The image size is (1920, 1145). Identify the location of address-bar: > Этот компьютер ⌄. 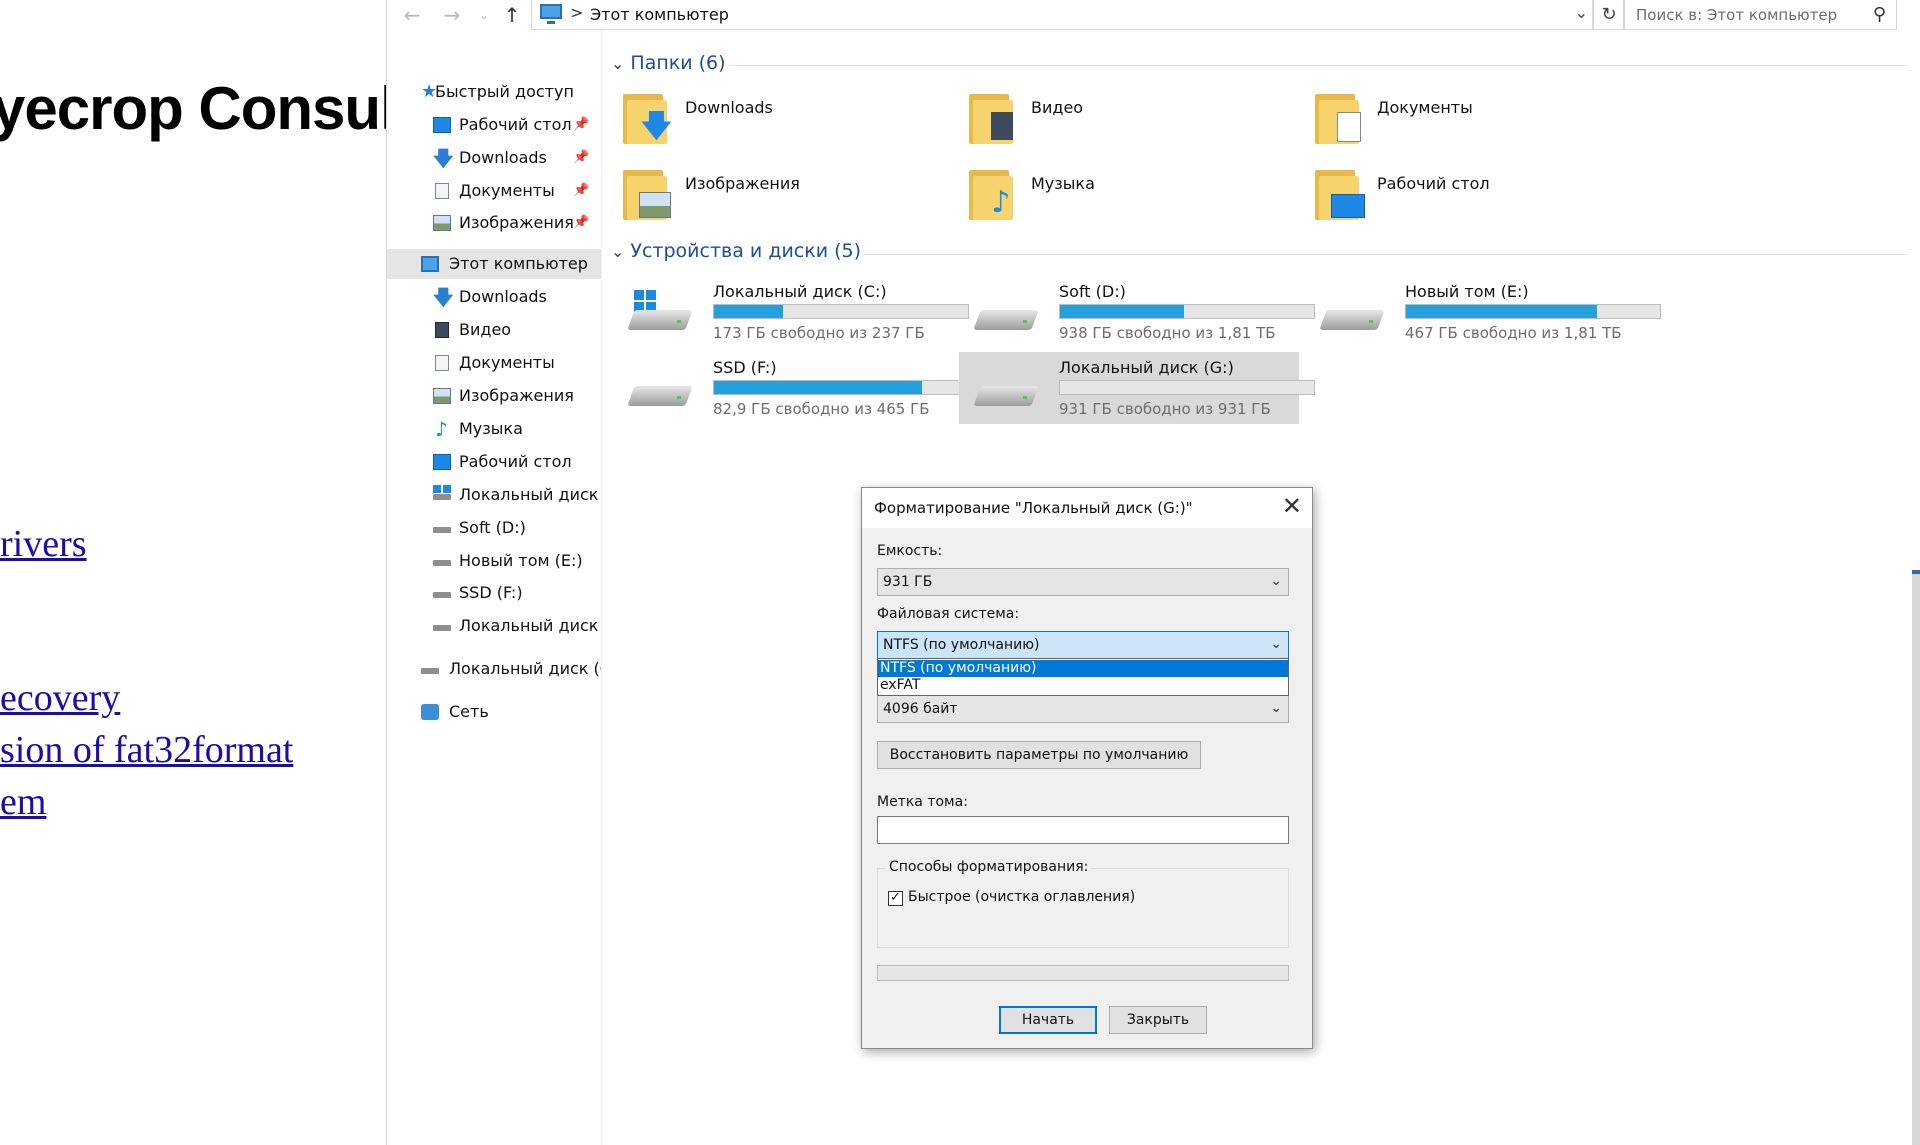
(1062, 15).